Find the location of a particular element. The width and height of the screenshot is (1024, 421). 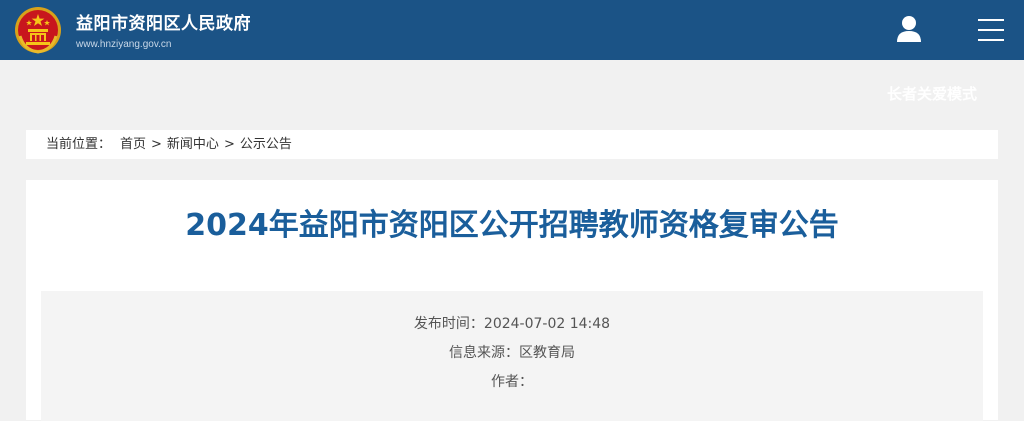

source-label: 信息来源： is located at coordinates (484, 353).